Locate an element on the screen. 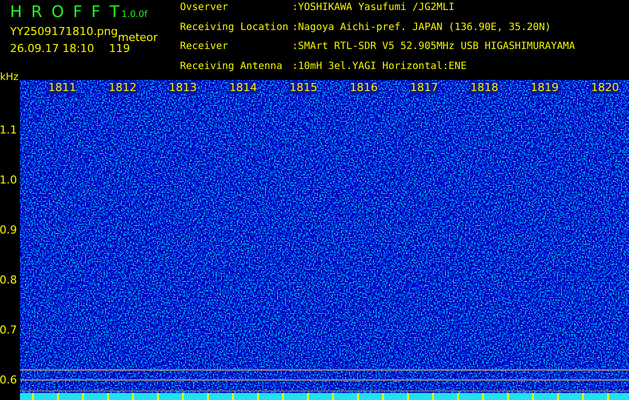 Image resolution: width=629 pixels, height=400 pixels. app-title: H R O F F T is located at coordinates (66, 11).